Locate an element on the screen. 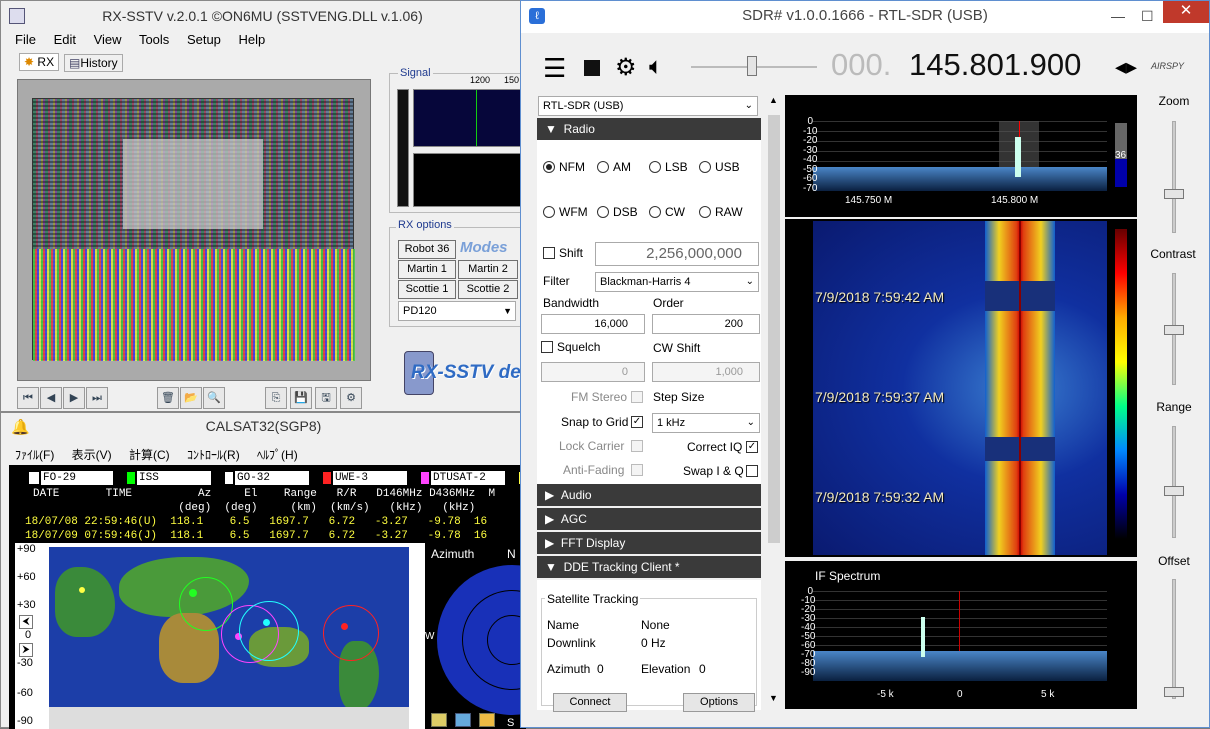  mode-nfm: NFM is located at coordinates (564, 167).